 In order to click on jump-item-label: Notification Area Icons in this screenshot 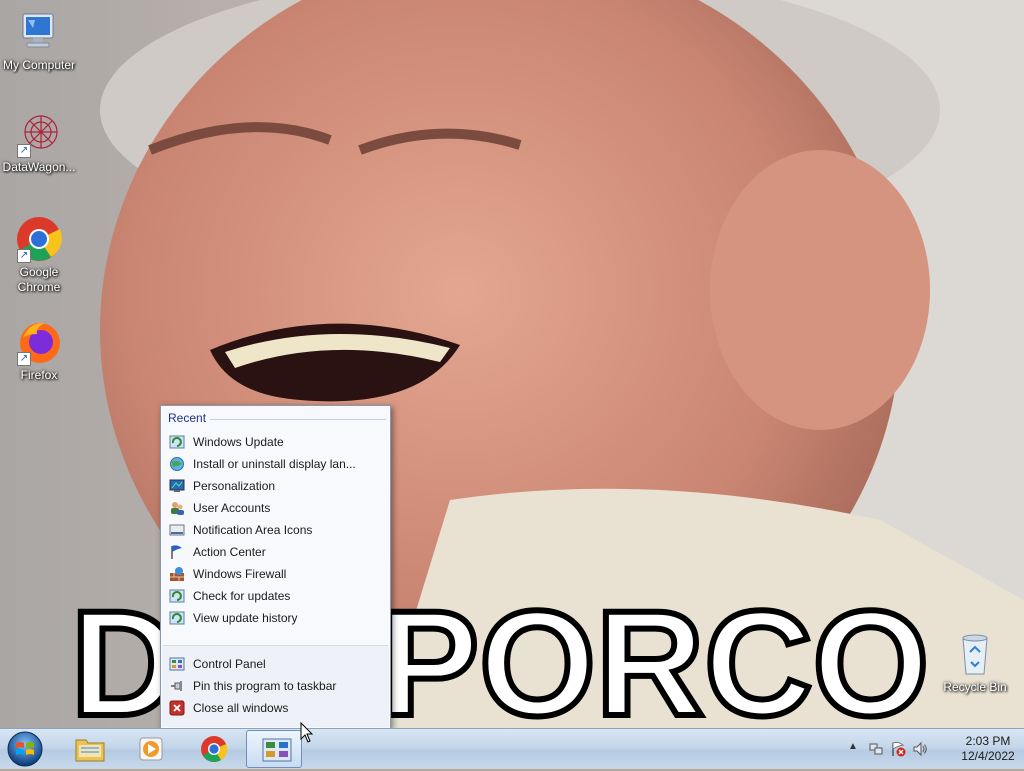, I will do `click(253, 530)`.